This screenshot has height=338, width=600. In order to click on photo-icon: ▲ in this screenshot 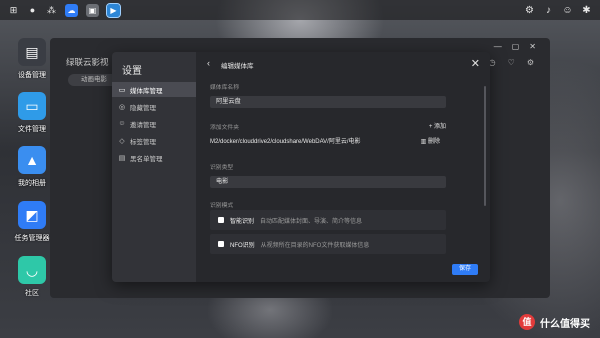, I will do `click(32, 160)`.